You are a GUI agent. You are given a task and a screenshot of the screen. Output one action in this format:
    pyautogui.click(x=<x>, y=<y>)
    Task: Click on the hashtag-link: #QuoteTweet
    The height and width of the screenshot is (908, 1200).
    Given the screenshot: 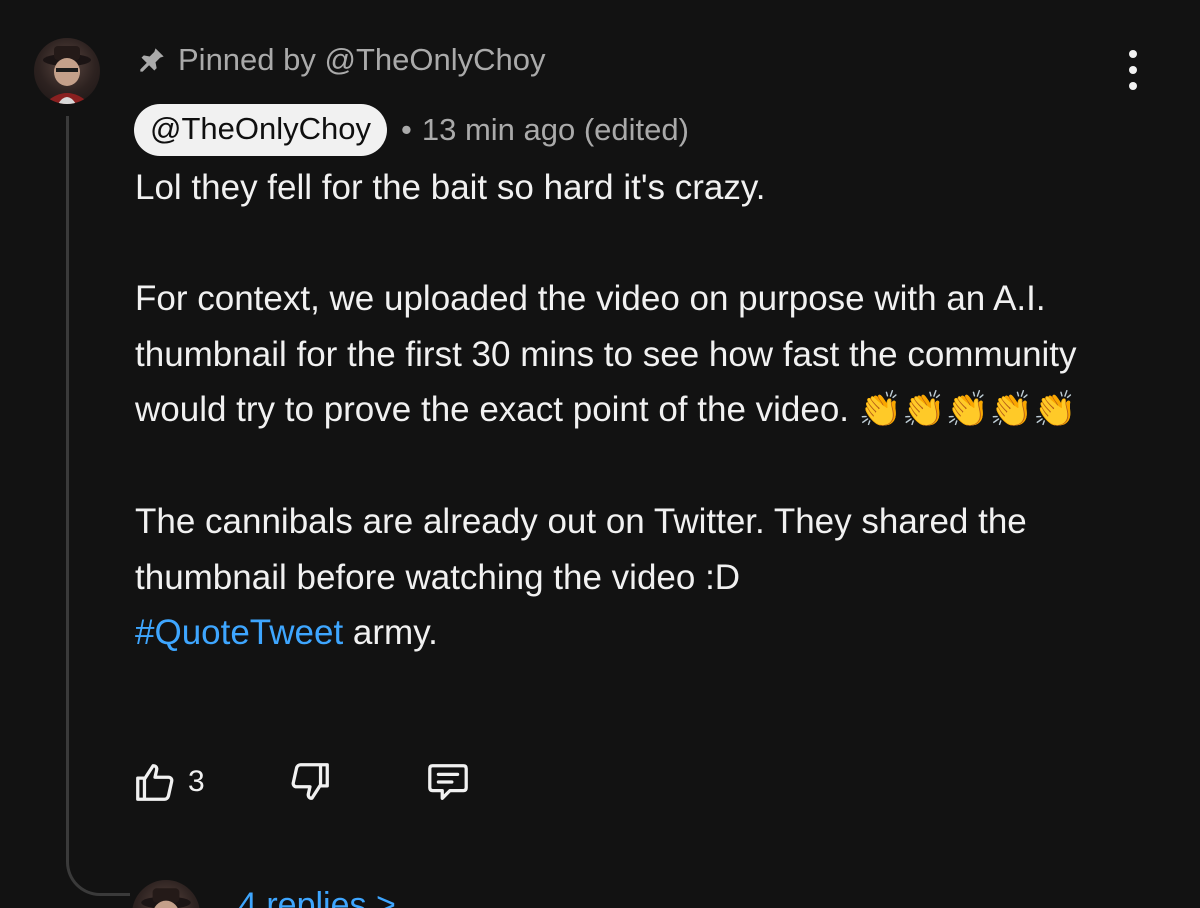 What is the action you would take?
    pyautogui.click(x=239, y=632)
    